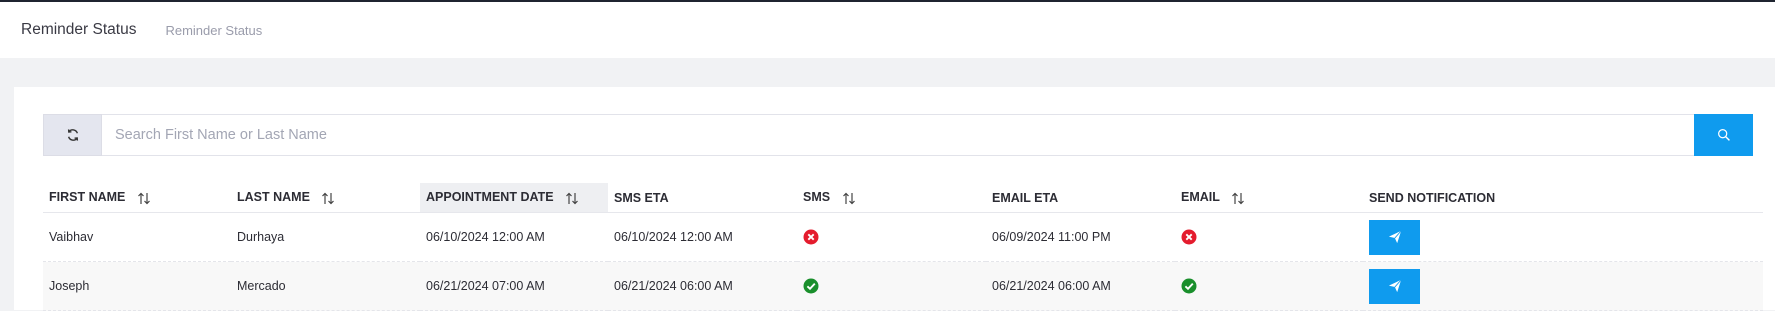  I want to click on sms-eta-cell: 06/10/2024 12:00 AM, so click(702, 237).